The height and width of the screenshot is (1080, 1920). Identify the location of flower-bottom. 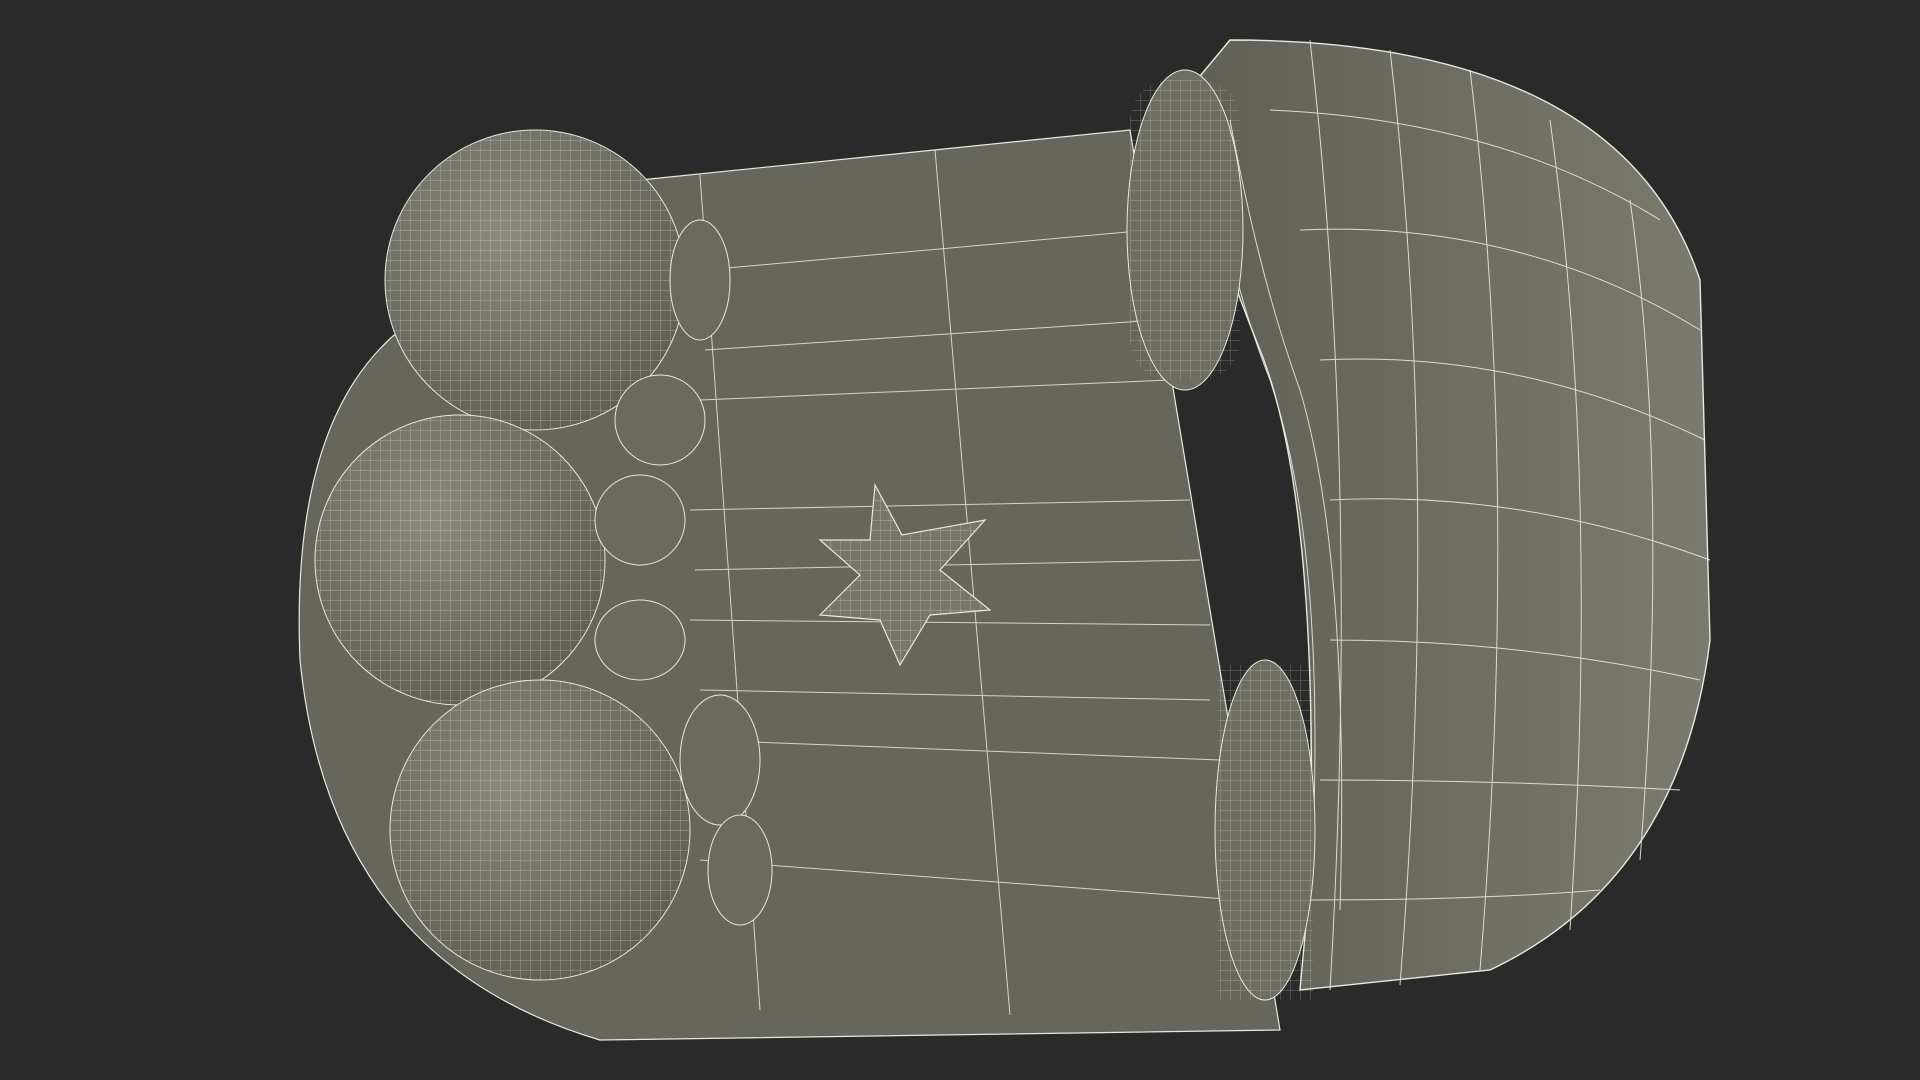
(1265, 830).